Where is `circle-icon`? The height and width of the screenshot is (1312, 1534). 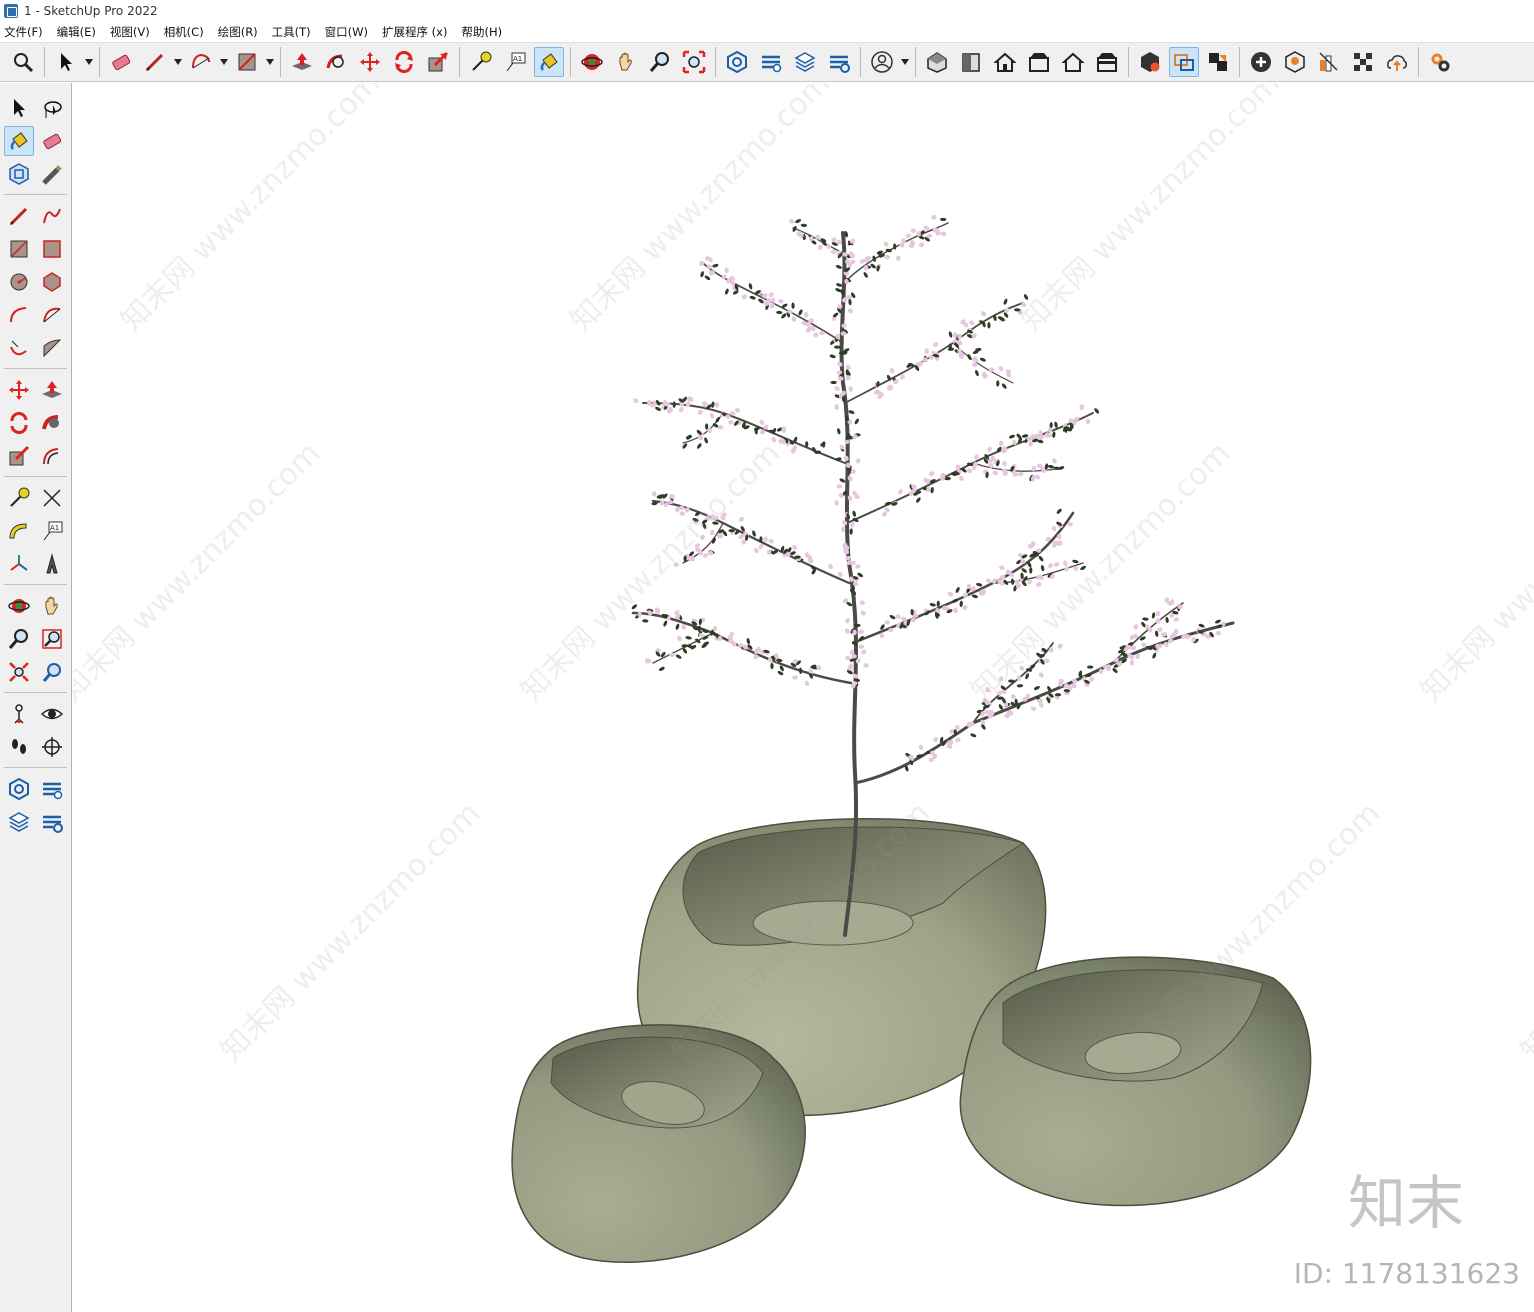 circle-icon is located at coordinates (19, 282).